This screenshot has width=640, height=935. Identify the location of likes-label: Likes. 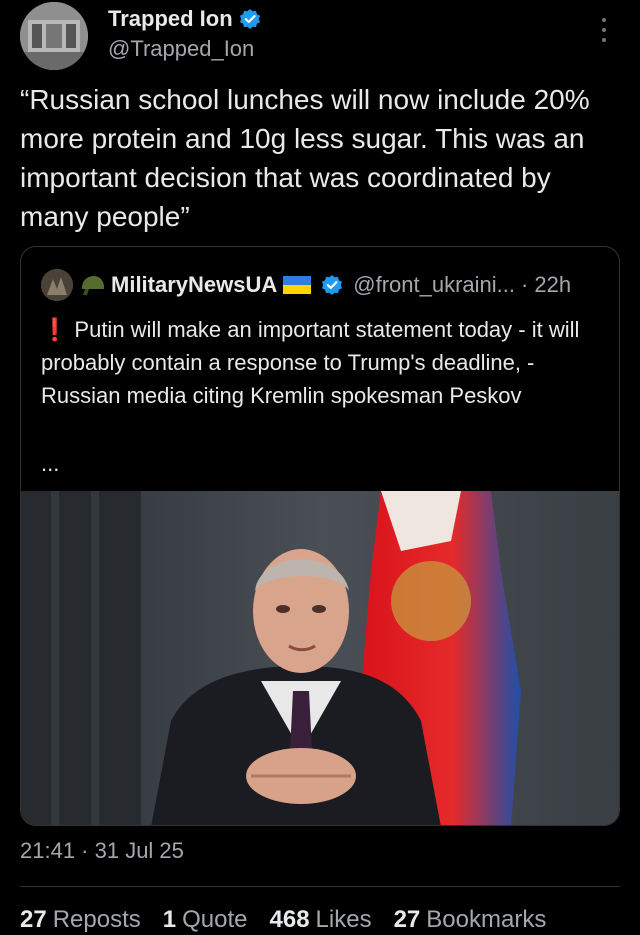
(343, 919).